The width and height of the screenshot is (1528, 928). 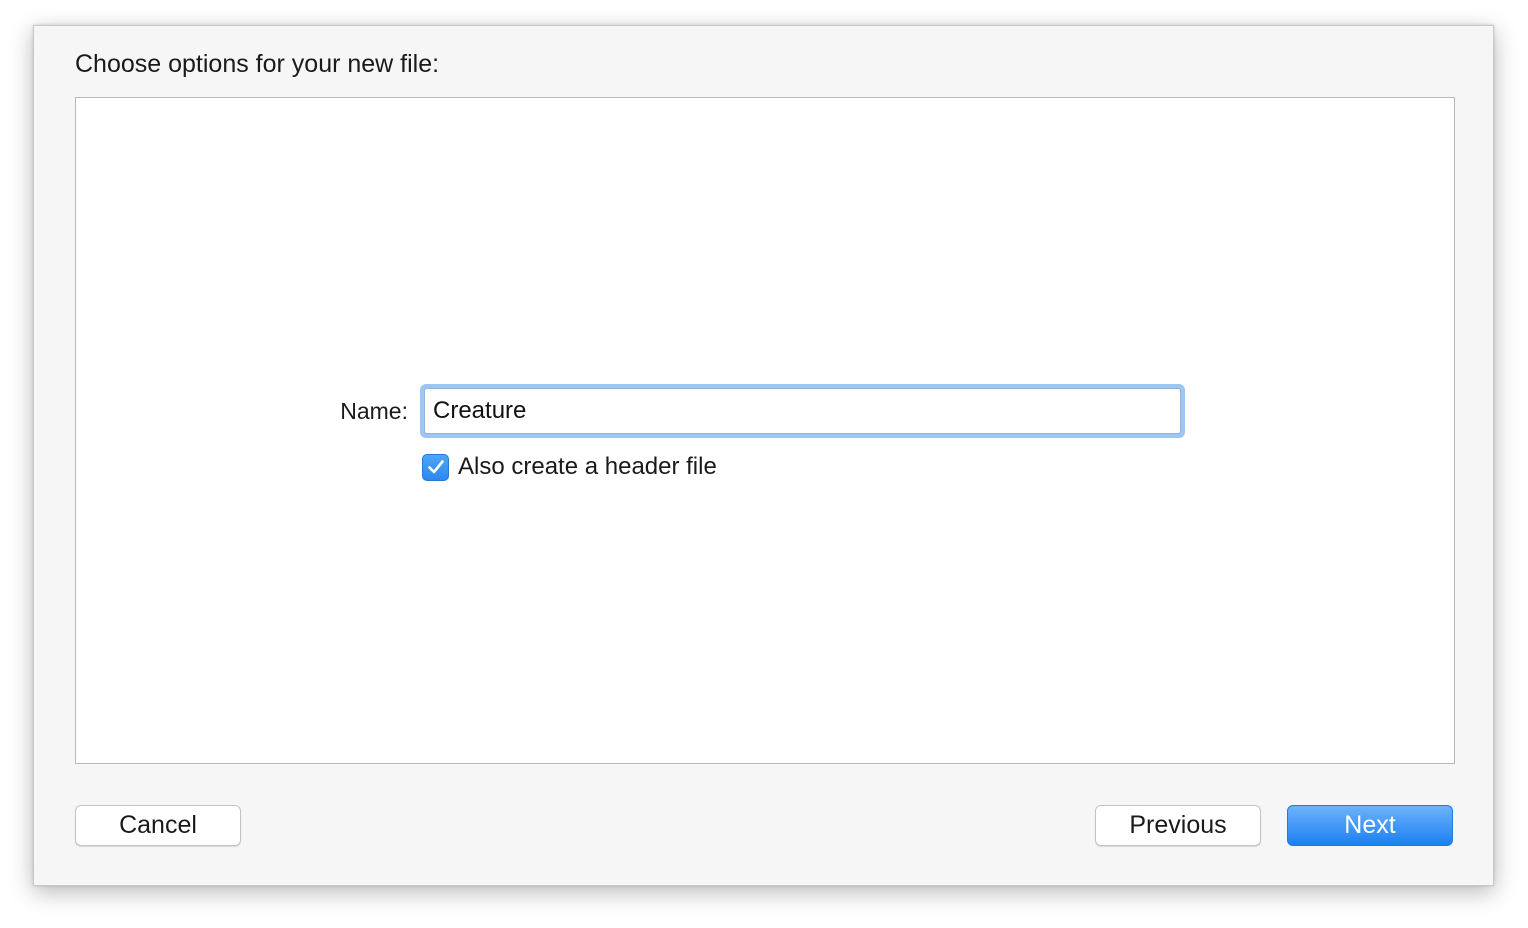 What do you see at coordinates (1178, 825) in the screenshot?
I see `previous-button: Previous` at bounding box center [1178, 825].